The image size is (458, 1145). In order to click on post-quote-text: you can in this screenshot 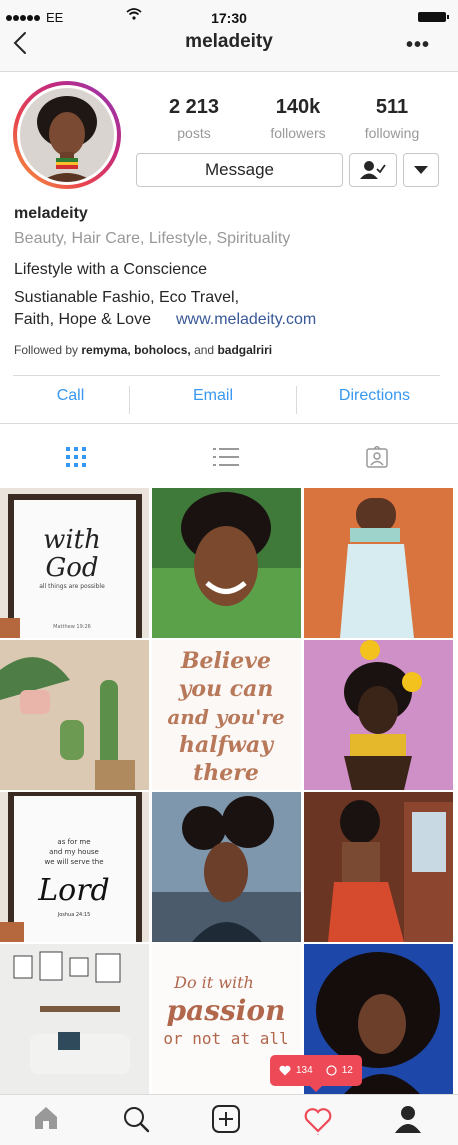, I will do `click(226, 689)`.